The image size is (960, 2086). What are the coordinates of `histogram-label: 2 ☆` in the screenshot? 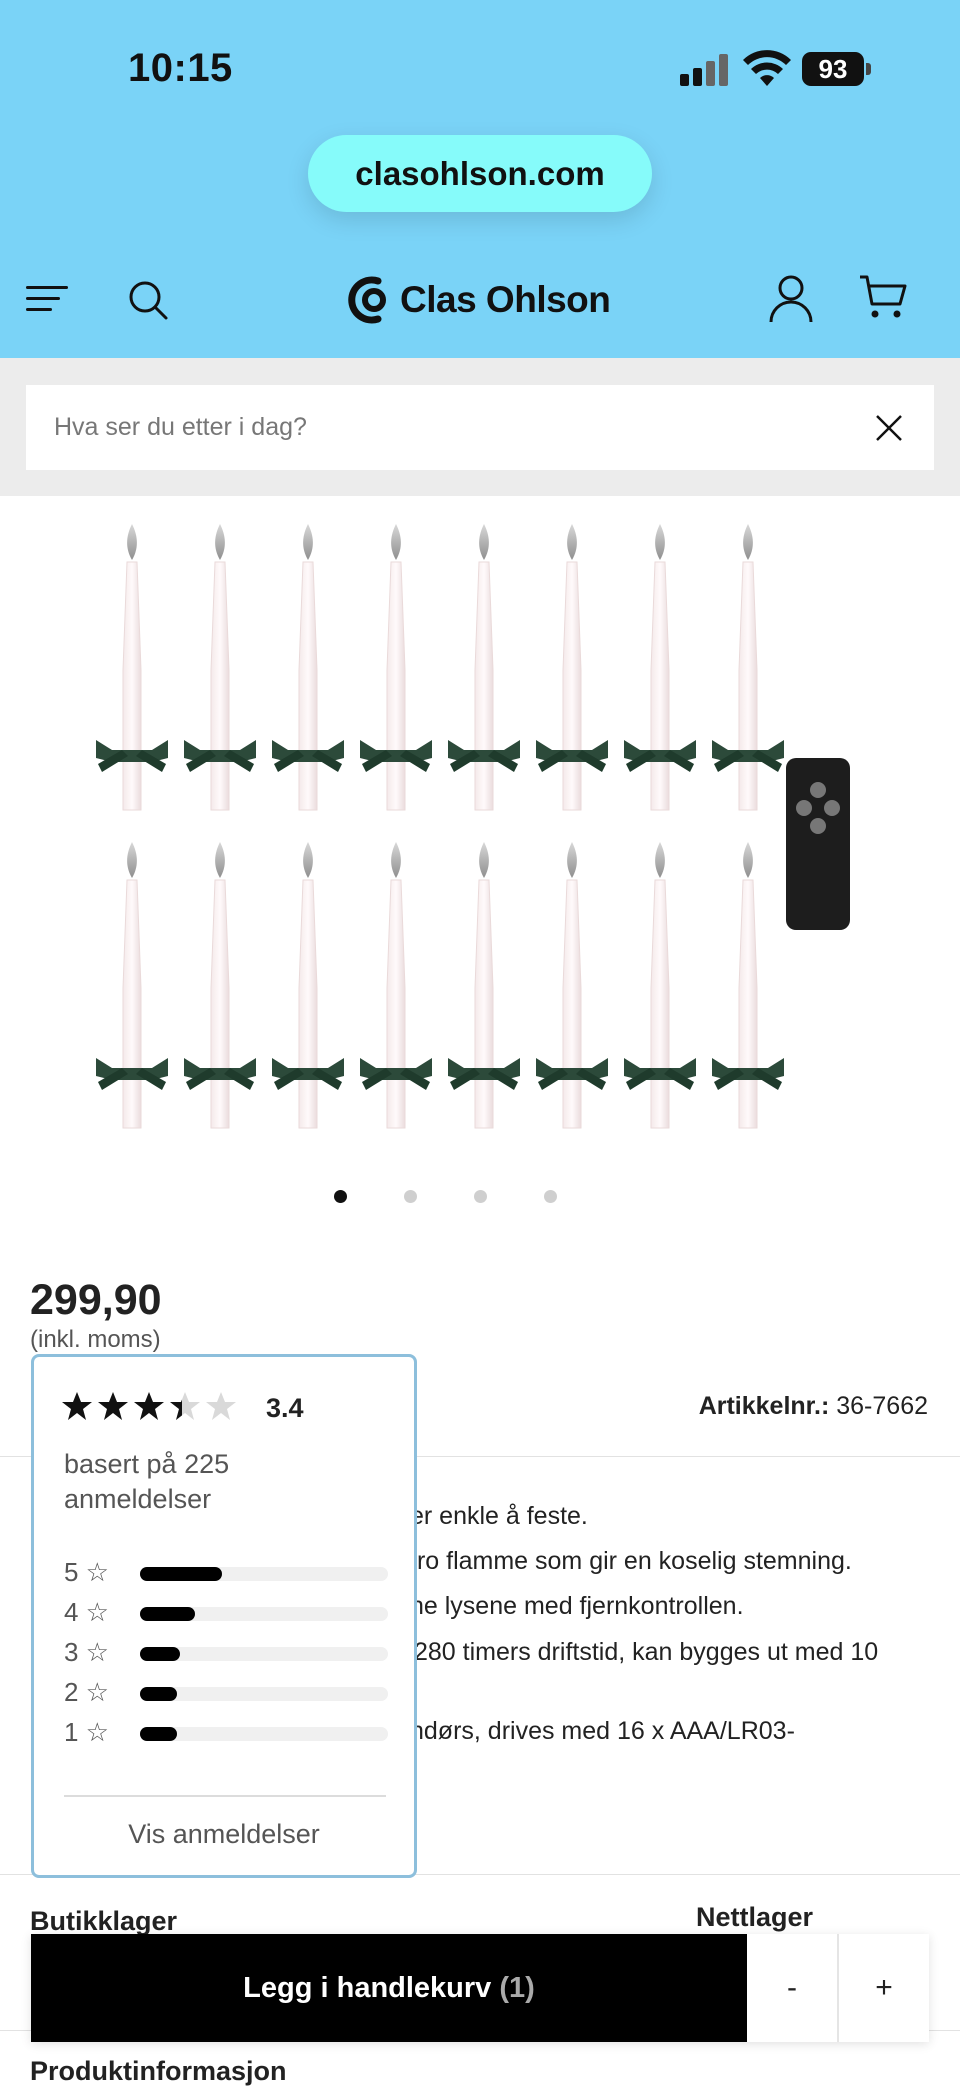 It's located at (86, 1692).